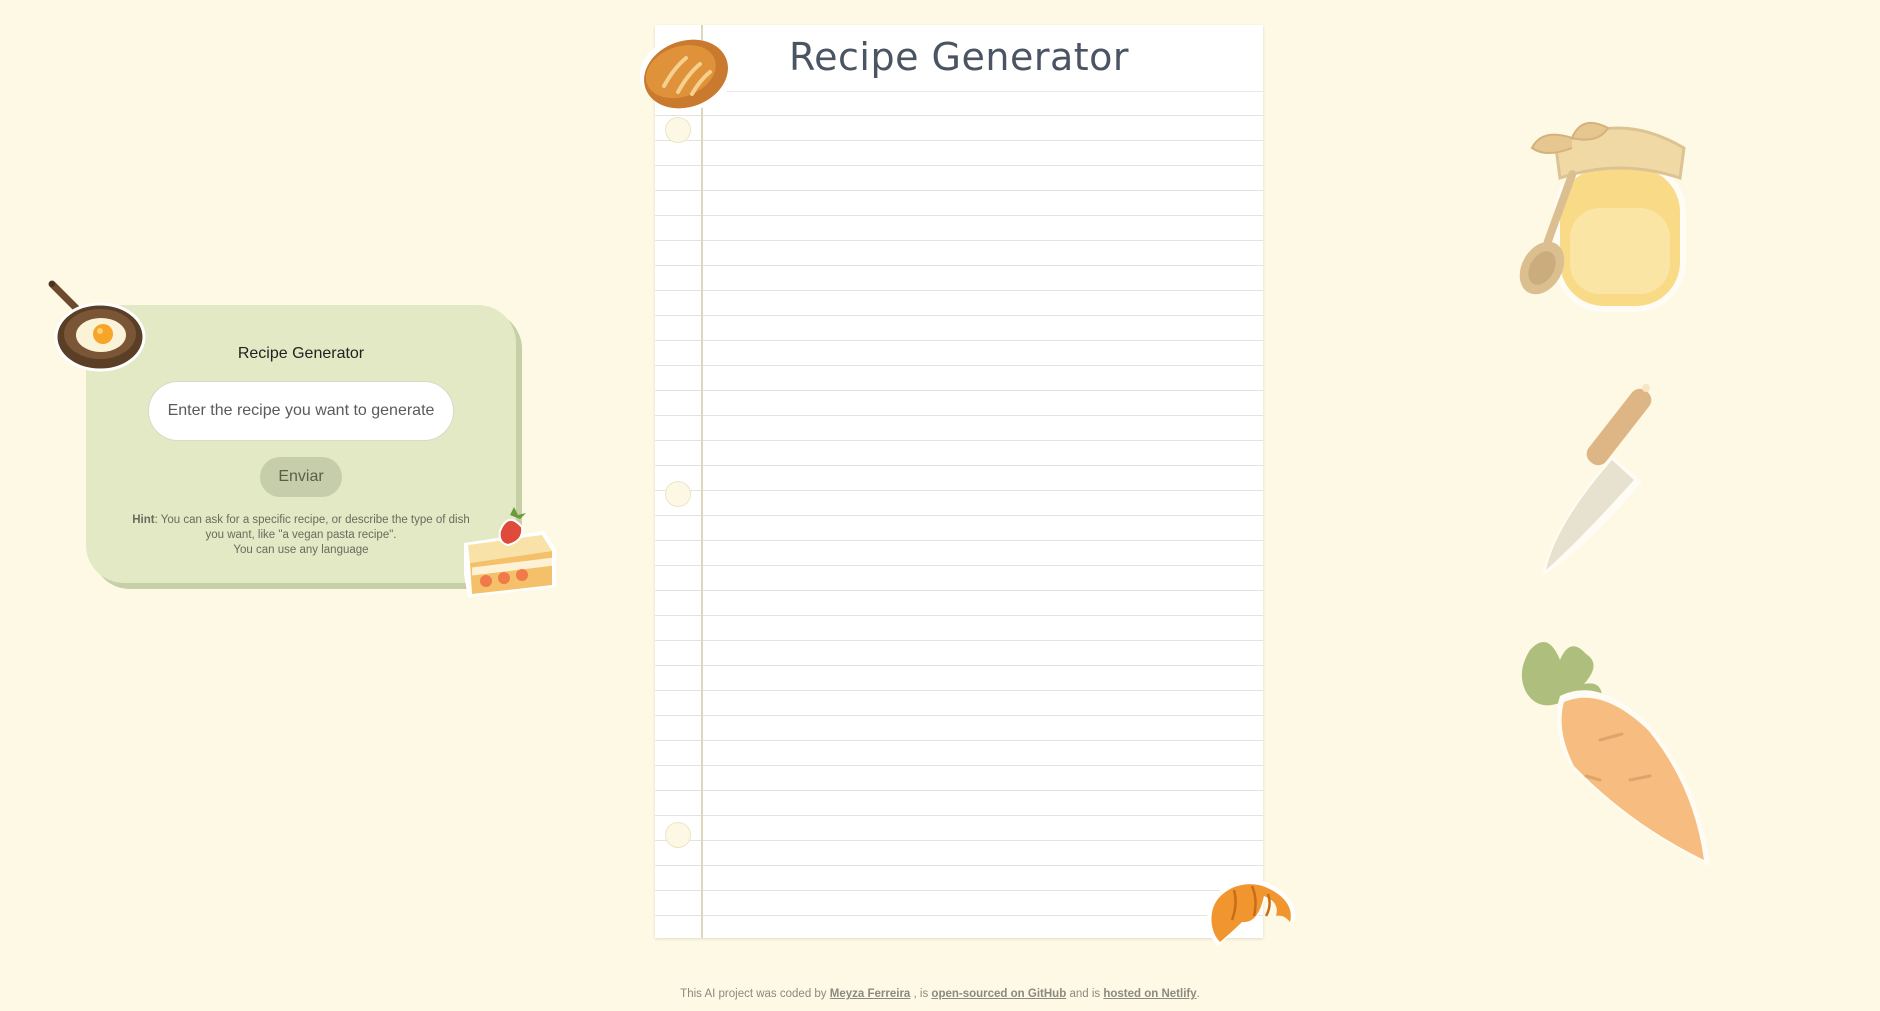 Image resolution: width=1880 pixels, height=1011 pixels. I want to click on footer-mid-1: , is, so click(921, 994).